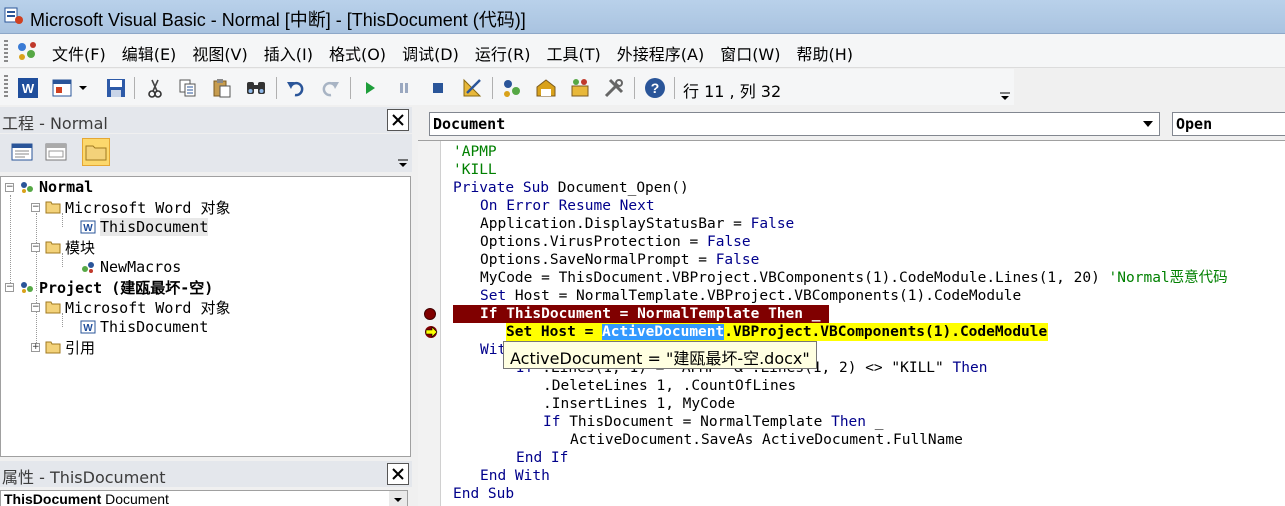 Image resolution: width=1285 pixels, height=506 pixels. I want to click on paste-button, so click(222, 88).